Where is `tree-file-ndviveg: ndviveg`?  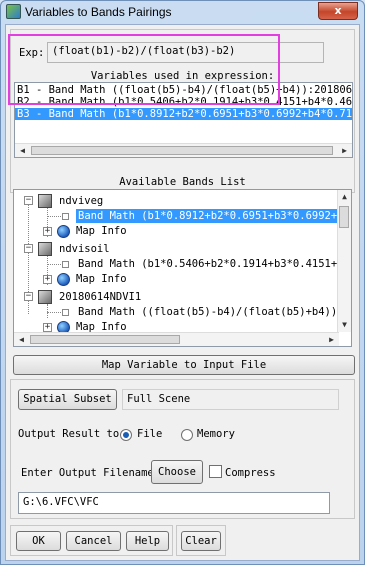 tree-file-ndviveg: ndviveg is located at coordinates (81, 201).